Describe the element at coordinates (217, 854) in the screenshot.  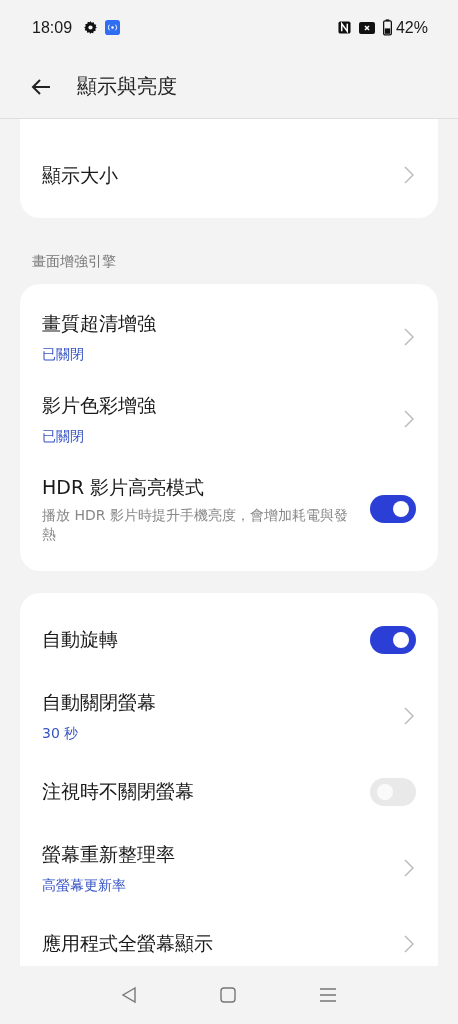
I see `setting-title: 螢幕重新整理率` at that location.